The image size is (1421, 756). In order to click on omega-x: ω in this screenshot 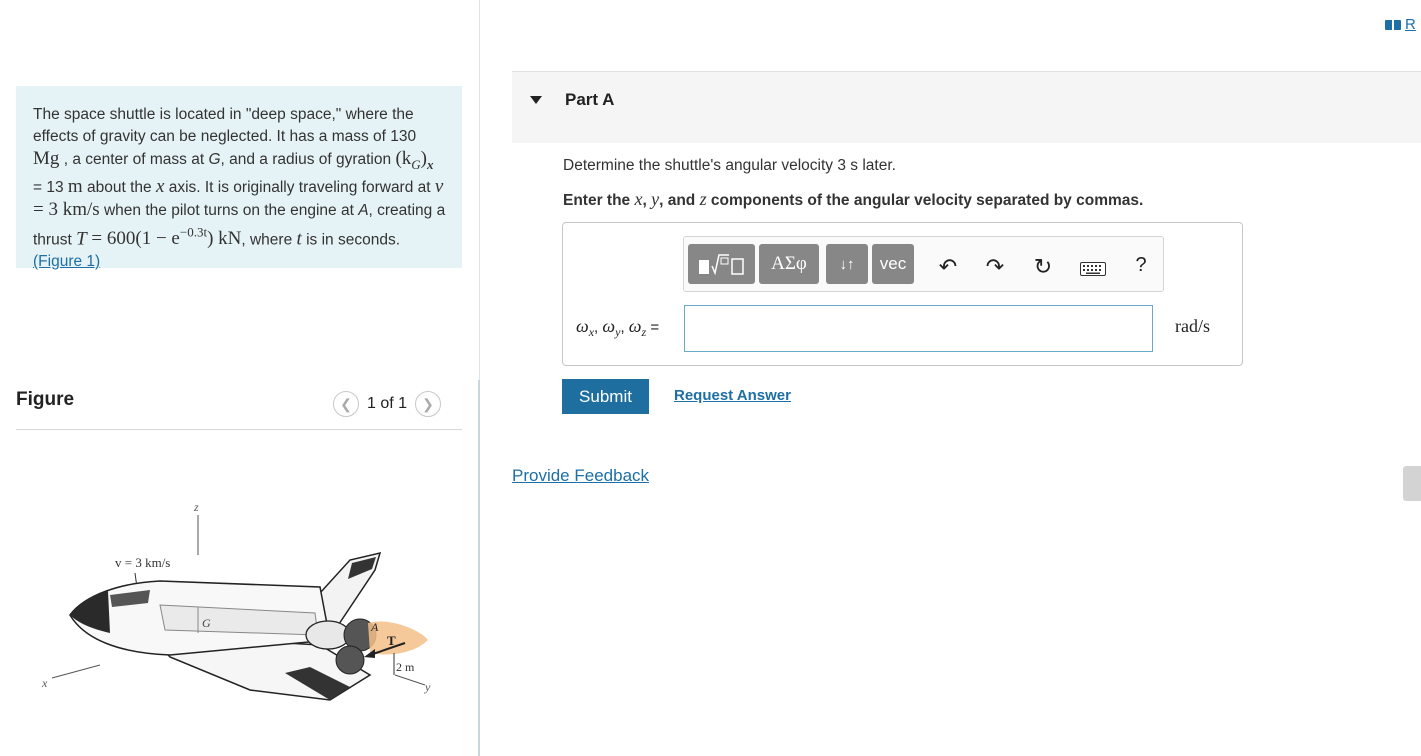, I will do `click(582, 326)`.